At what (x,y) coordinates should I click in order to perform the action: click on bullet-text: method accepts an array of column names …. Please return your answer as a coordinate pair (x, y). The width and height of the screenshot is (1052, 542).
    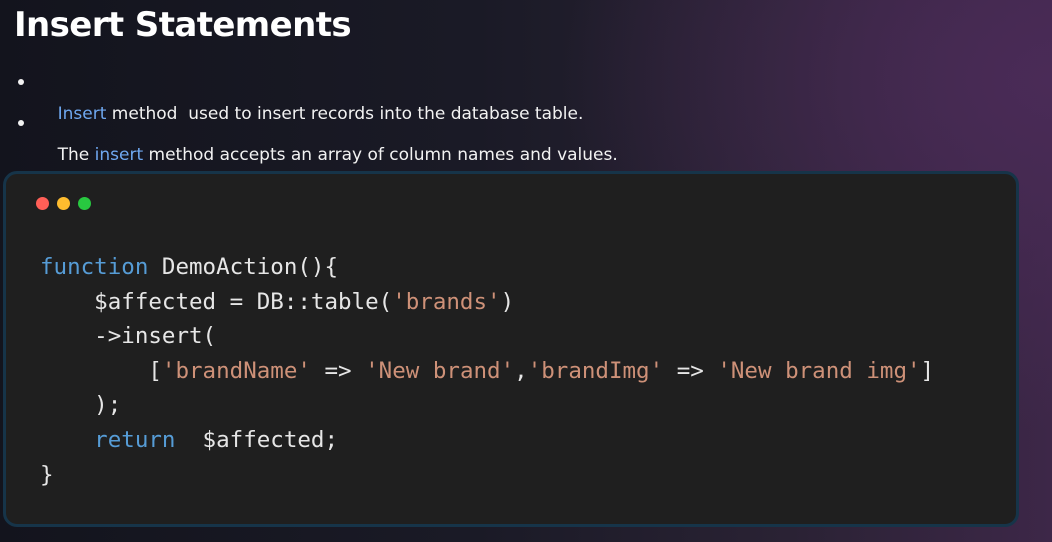
    Looking at the image, I should click on (380, 155).